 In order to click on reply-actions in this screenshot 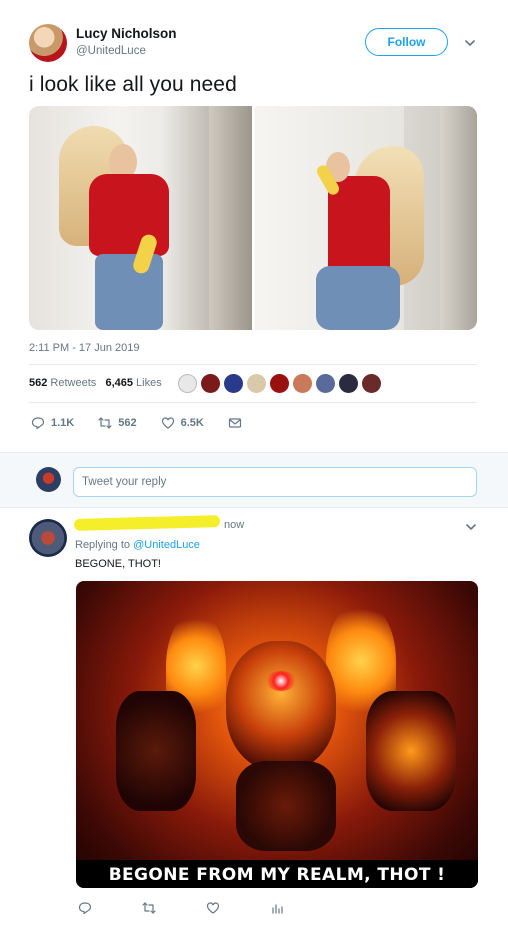, I will do `click(206, 908)`.